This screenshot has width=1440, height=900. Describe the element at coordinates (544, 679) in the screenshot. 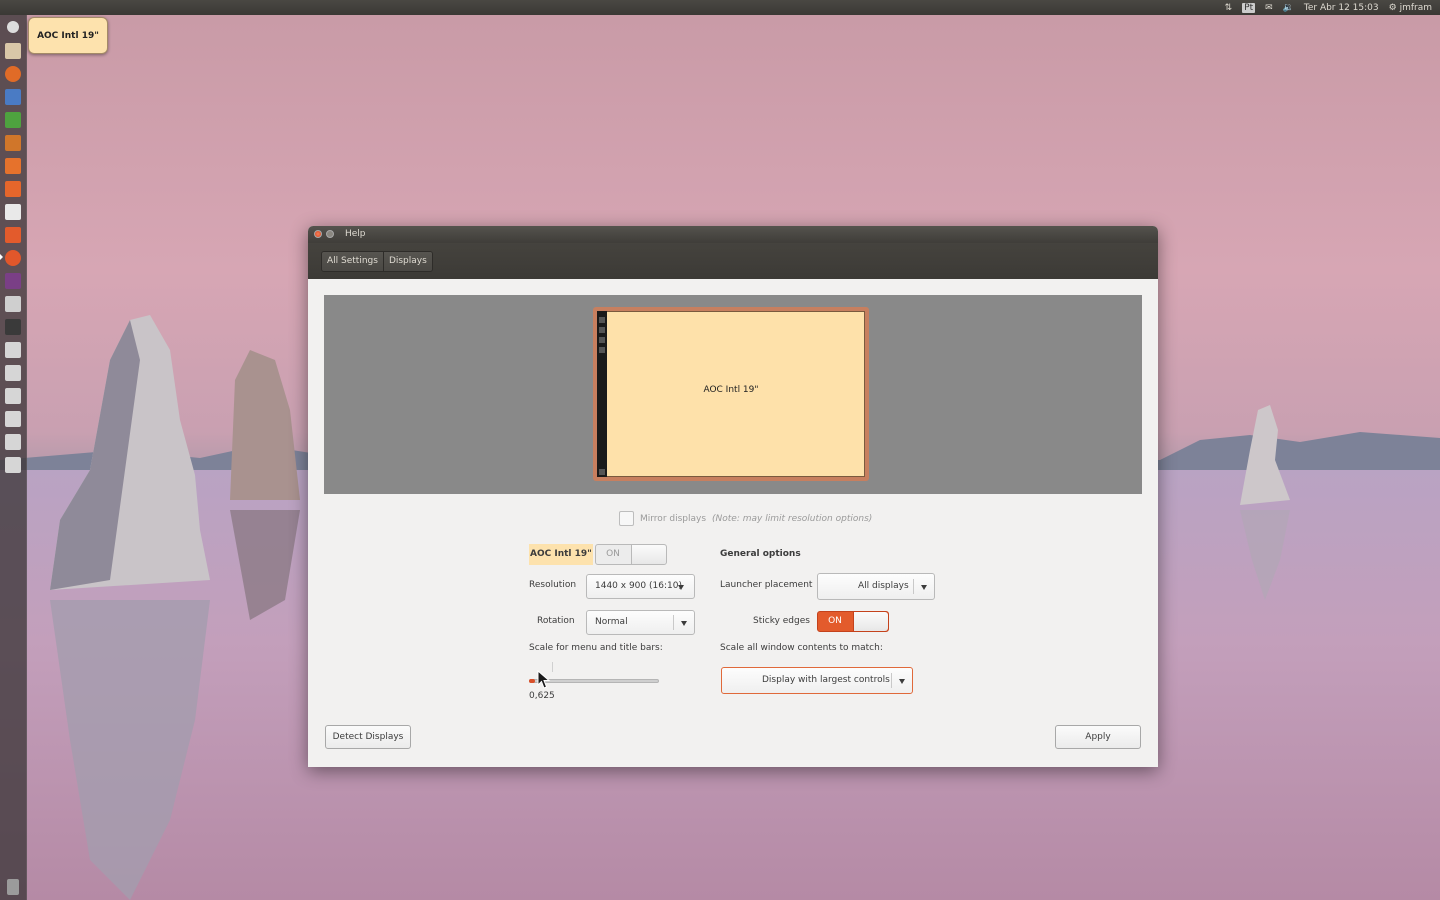

I see `mouse-pointer-icon` at that location.